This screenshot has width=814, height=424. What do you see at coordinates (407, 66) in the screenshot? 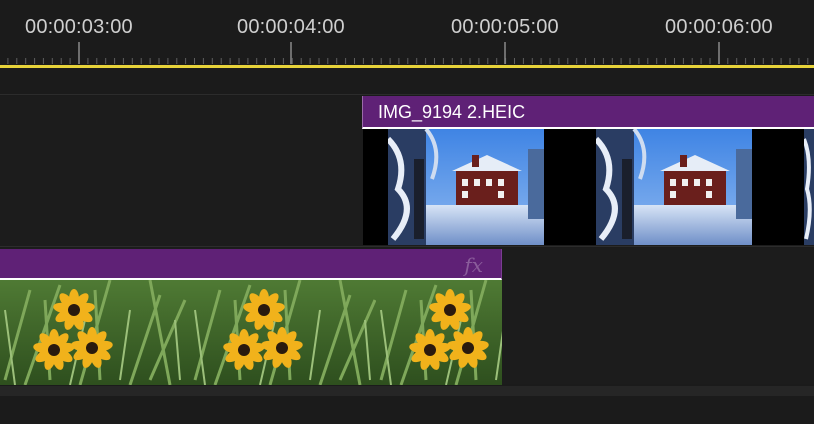
I see `playhead-line` at bounding box center [407, 66].